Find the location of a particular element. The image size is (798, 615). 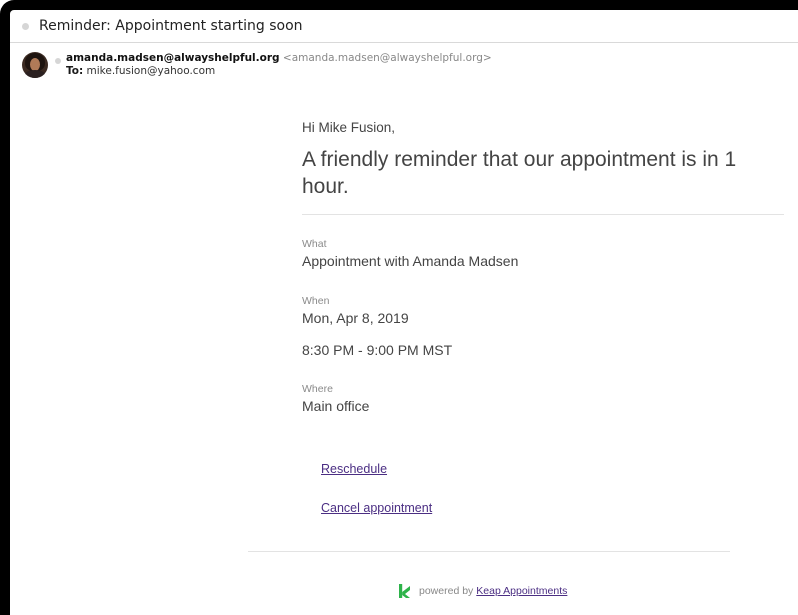

when-date: Mon, Apr 8, 2019 is located at coordinates (355, 318).